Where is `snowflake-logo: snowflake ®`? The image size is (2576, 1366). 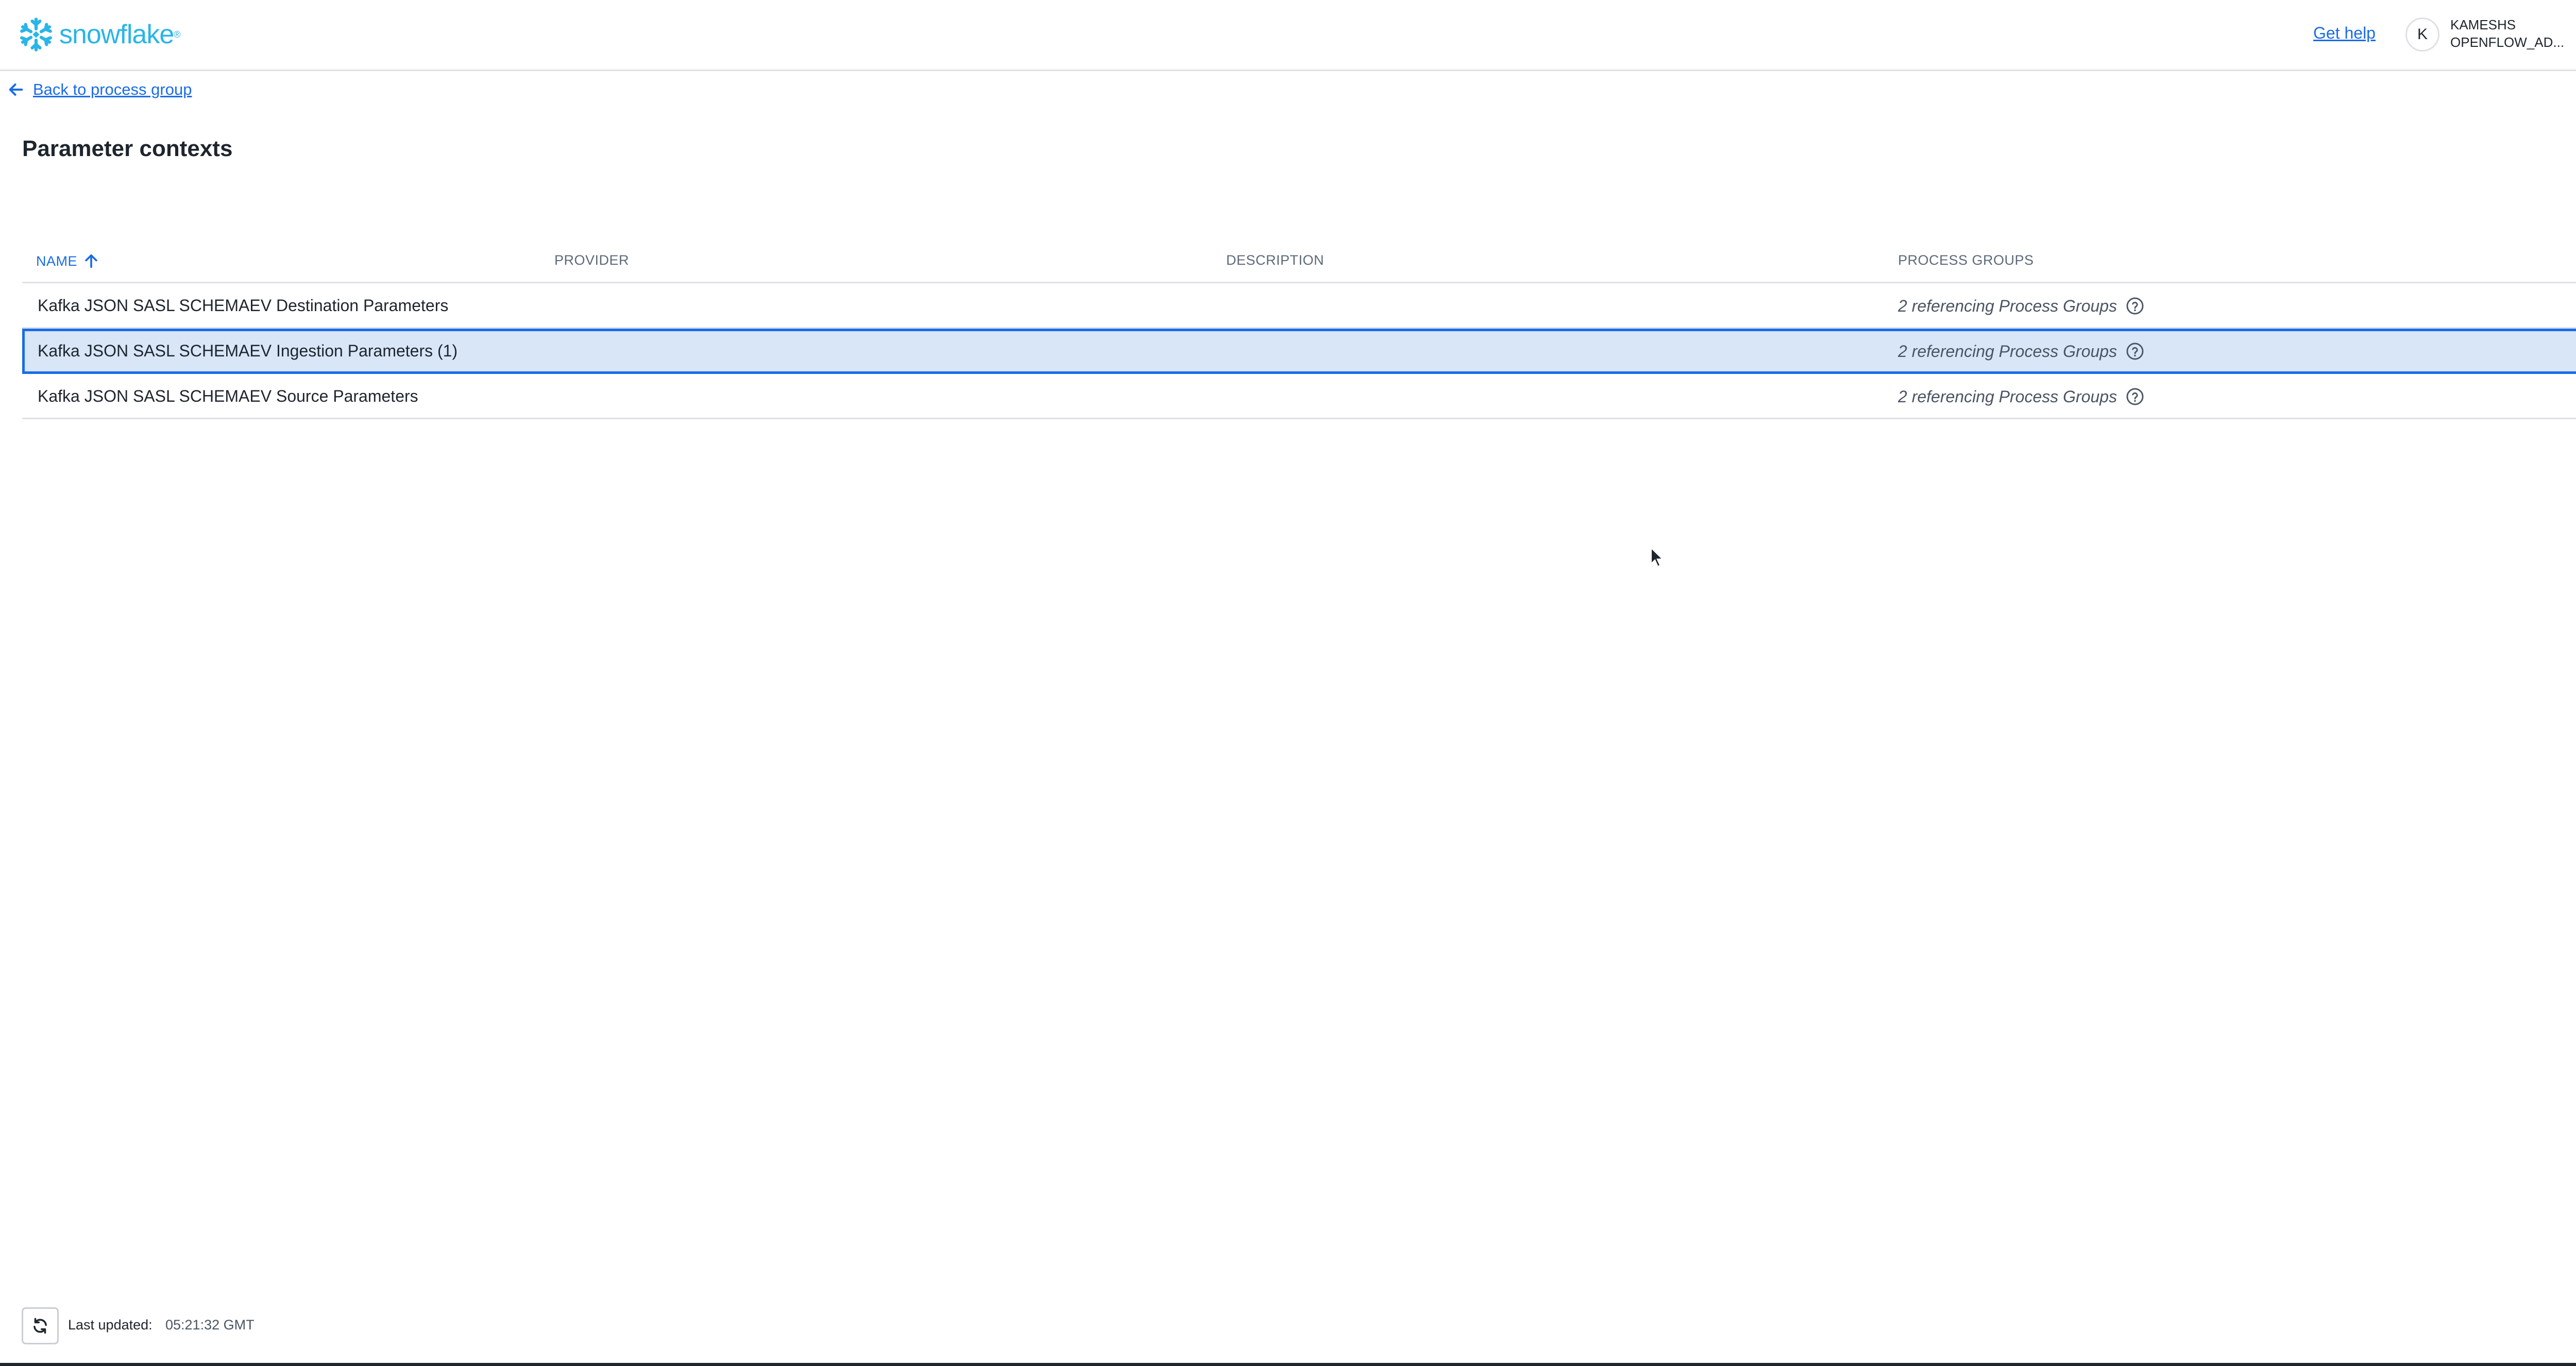
snowflake-logo: snowflake ® is located at coordinates (99, 34).